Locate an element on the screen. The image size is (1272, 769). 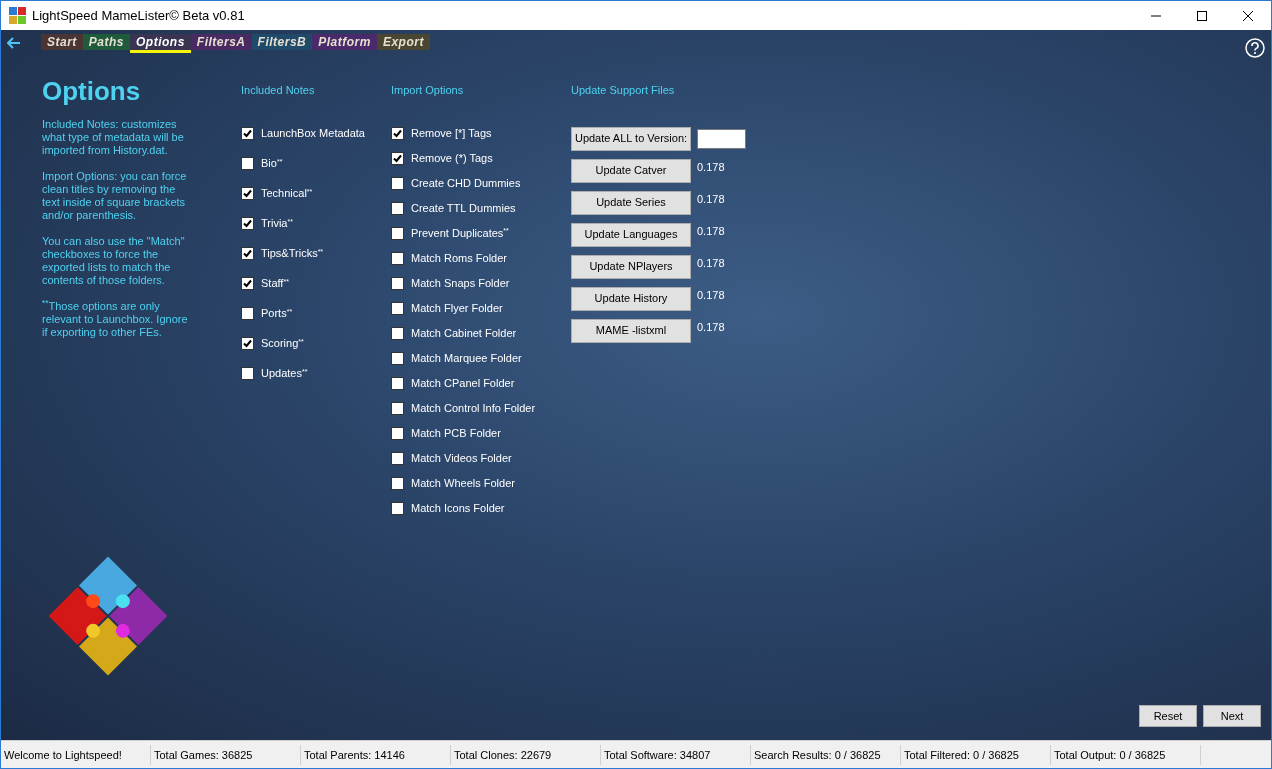
section-heading: Included Notes is located at coordinates (278, 90).